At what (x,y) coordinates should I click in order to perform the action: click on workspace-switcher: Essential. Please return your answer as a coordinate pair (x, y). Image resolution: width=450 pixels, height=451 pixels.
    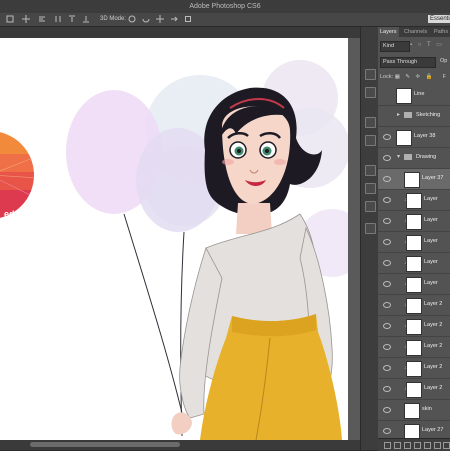
    Looking at the image, I should click on (439, 19).